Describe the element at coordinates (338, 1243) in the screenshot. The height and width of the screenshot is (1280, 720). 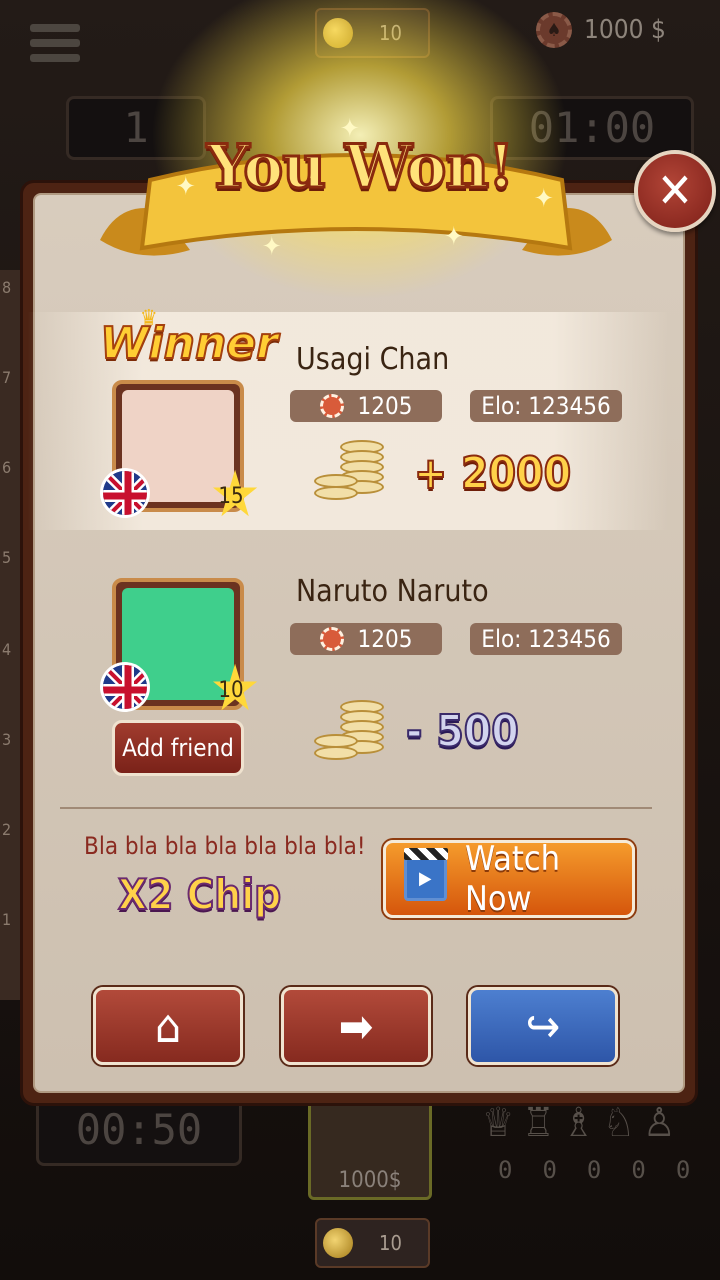
I see `medal-icon` at that location.